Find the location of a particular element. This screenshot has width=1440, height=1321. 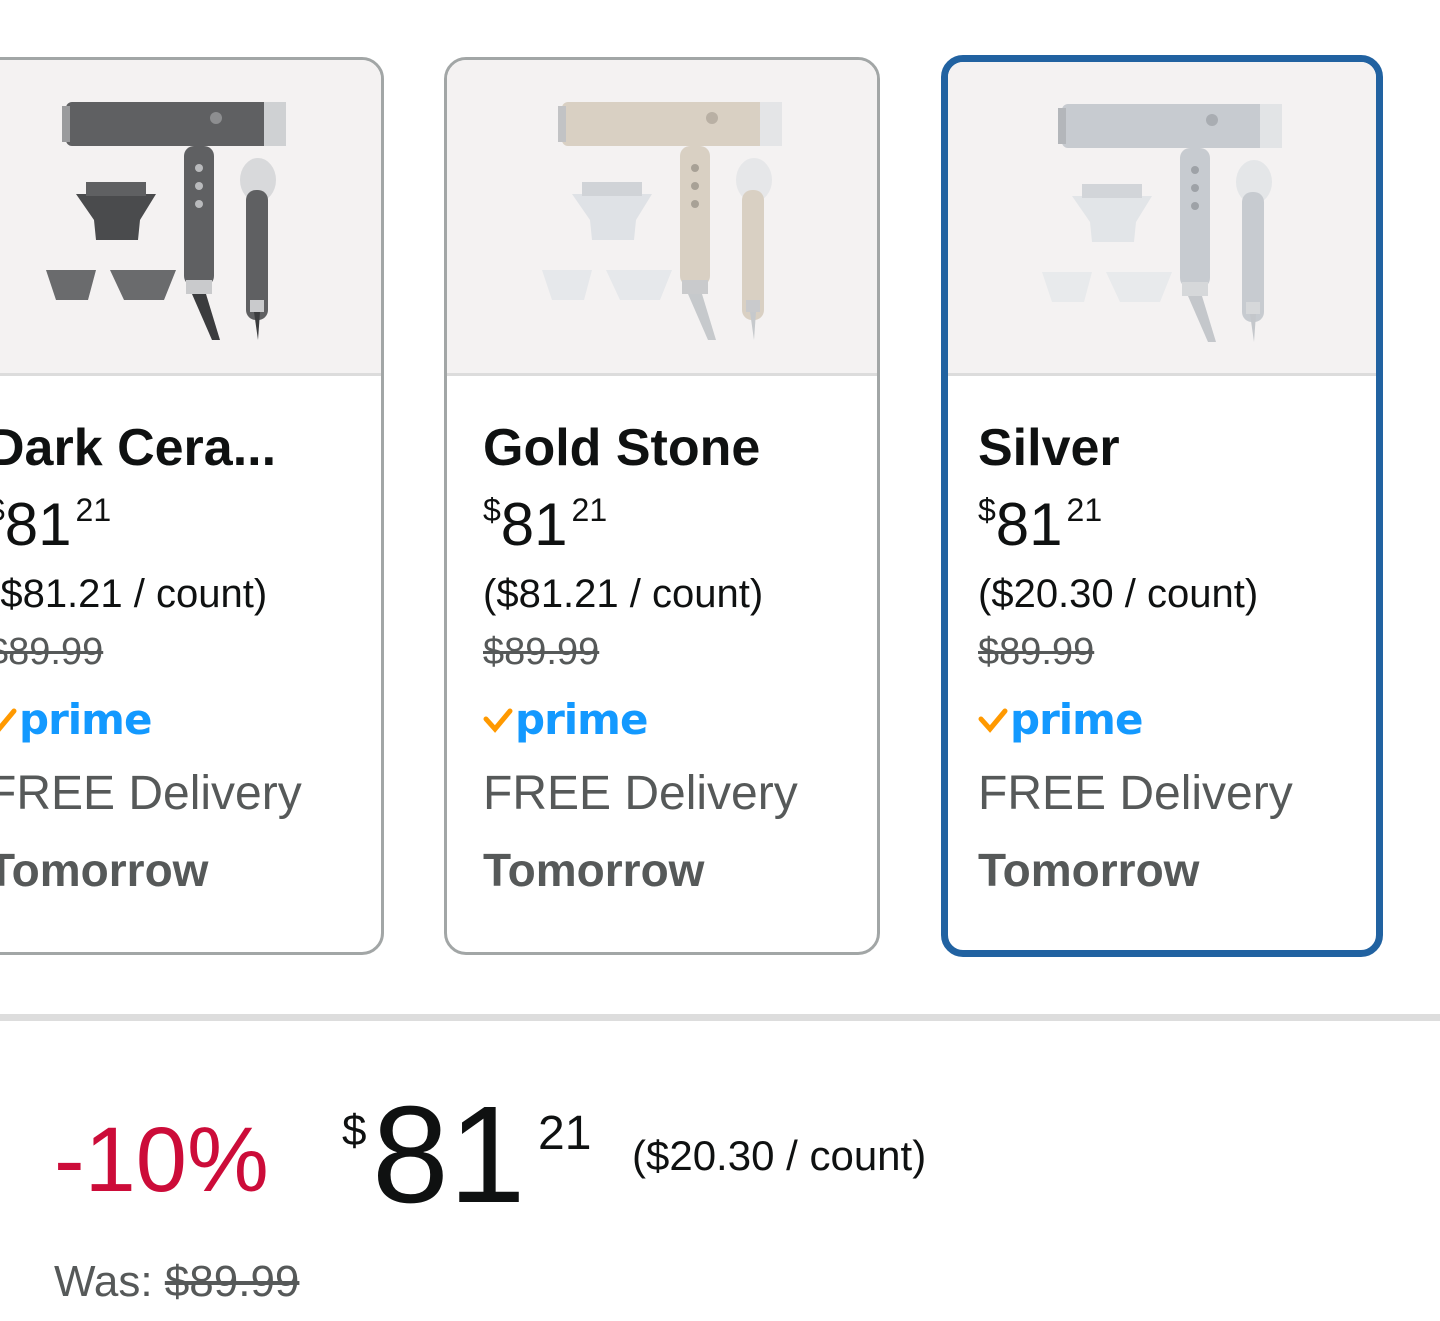

was-price-line: Was: $89.99 is located at coordinates (176, 1282).